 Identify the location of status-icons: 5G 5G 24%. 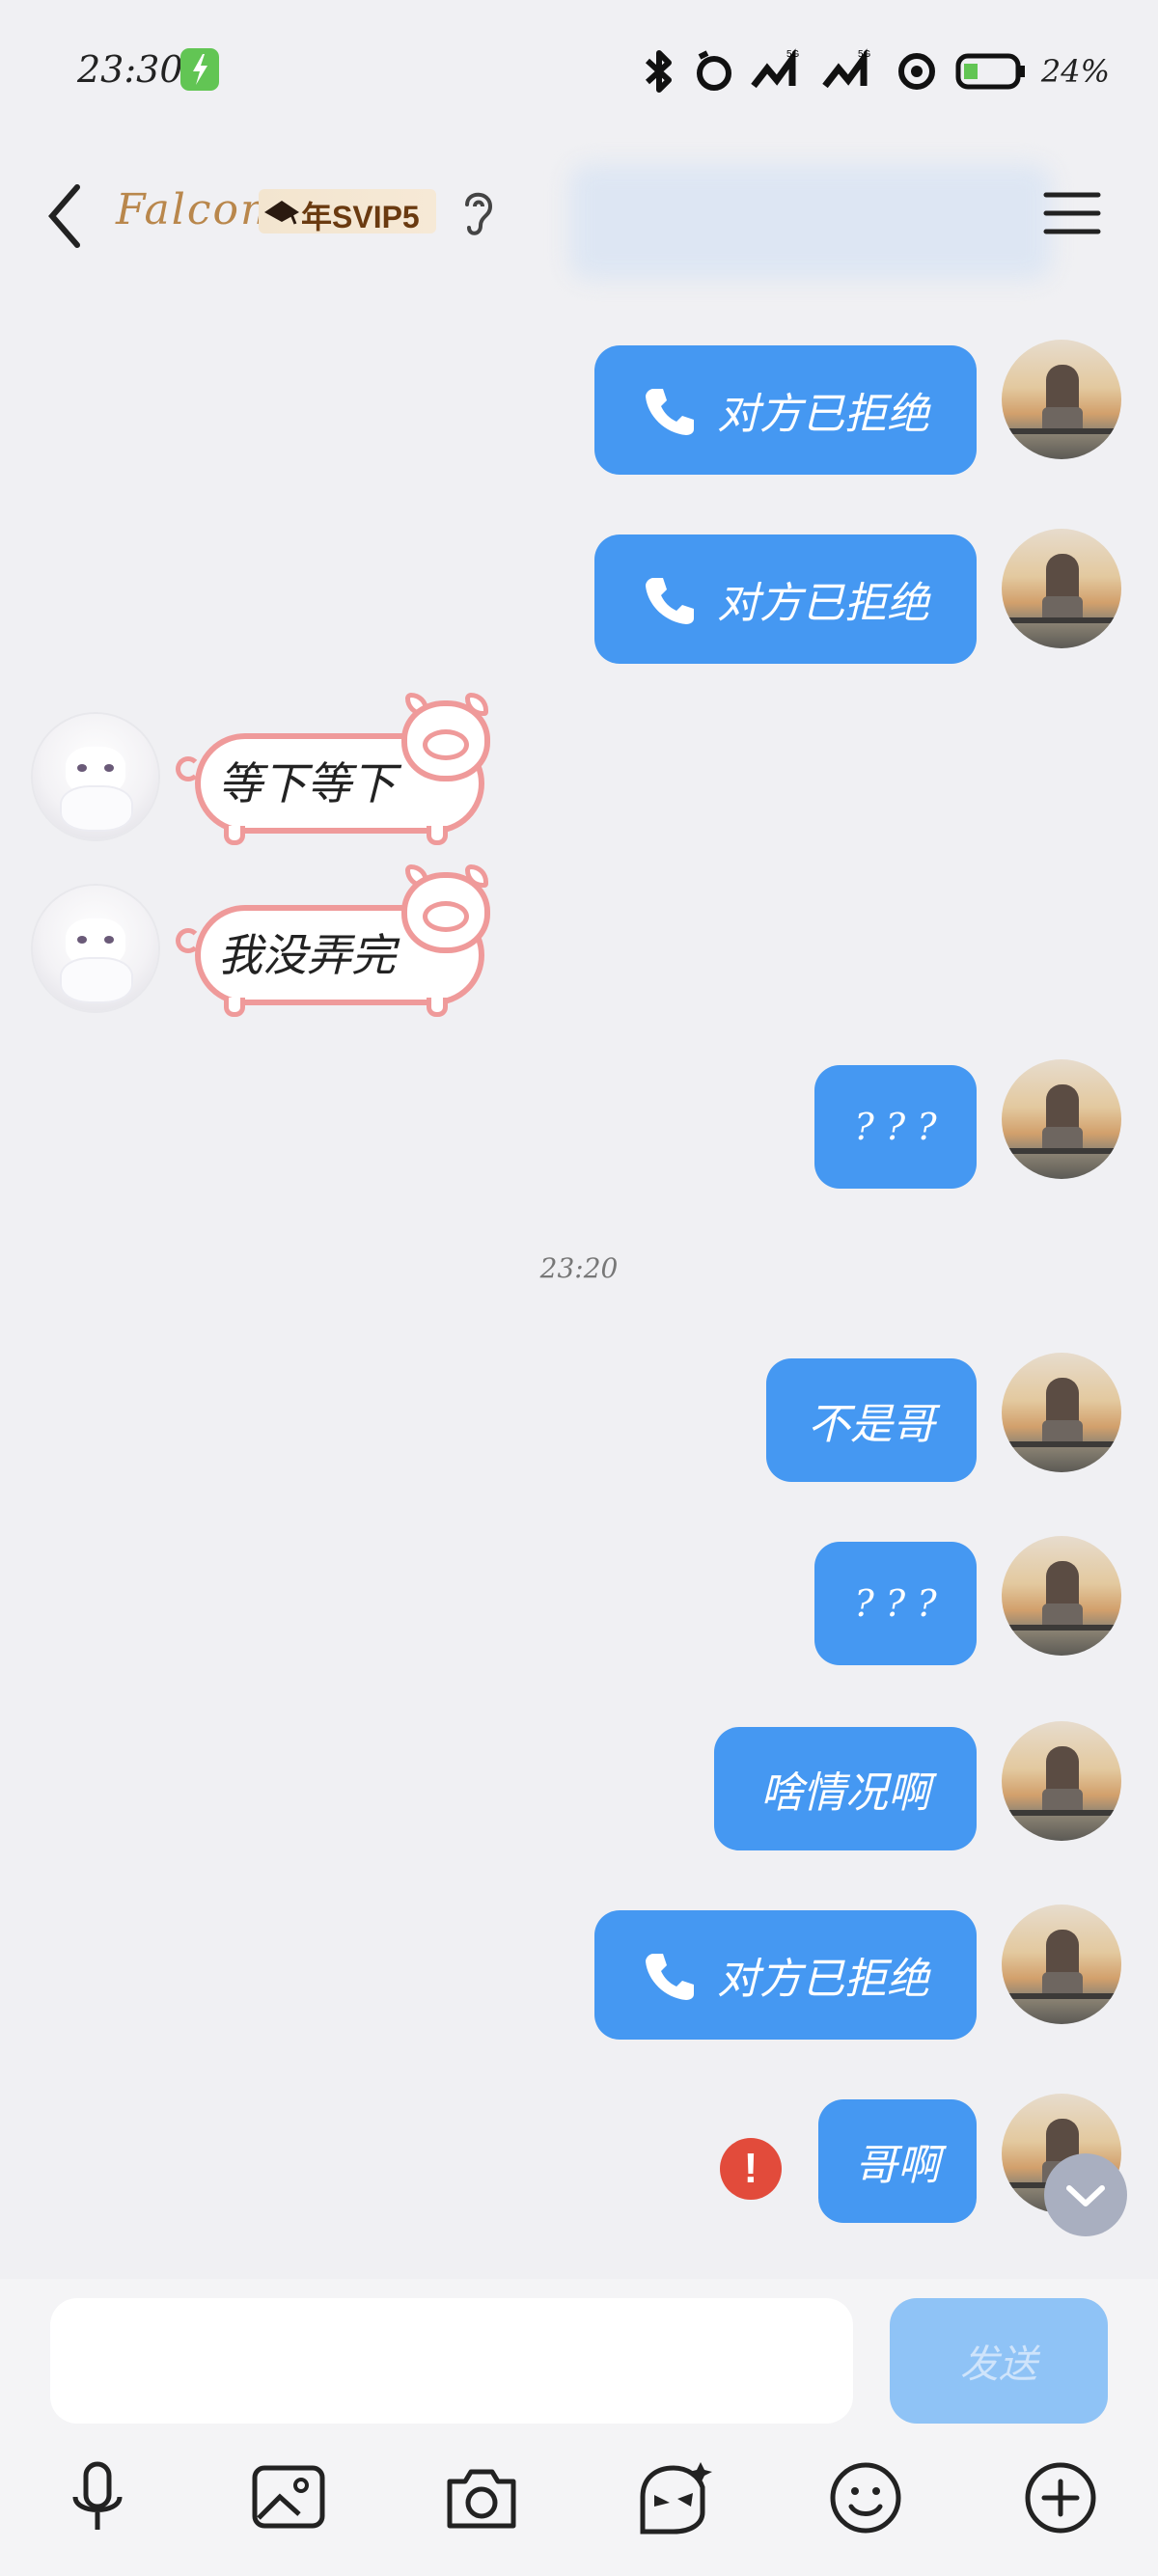
(875, 71).